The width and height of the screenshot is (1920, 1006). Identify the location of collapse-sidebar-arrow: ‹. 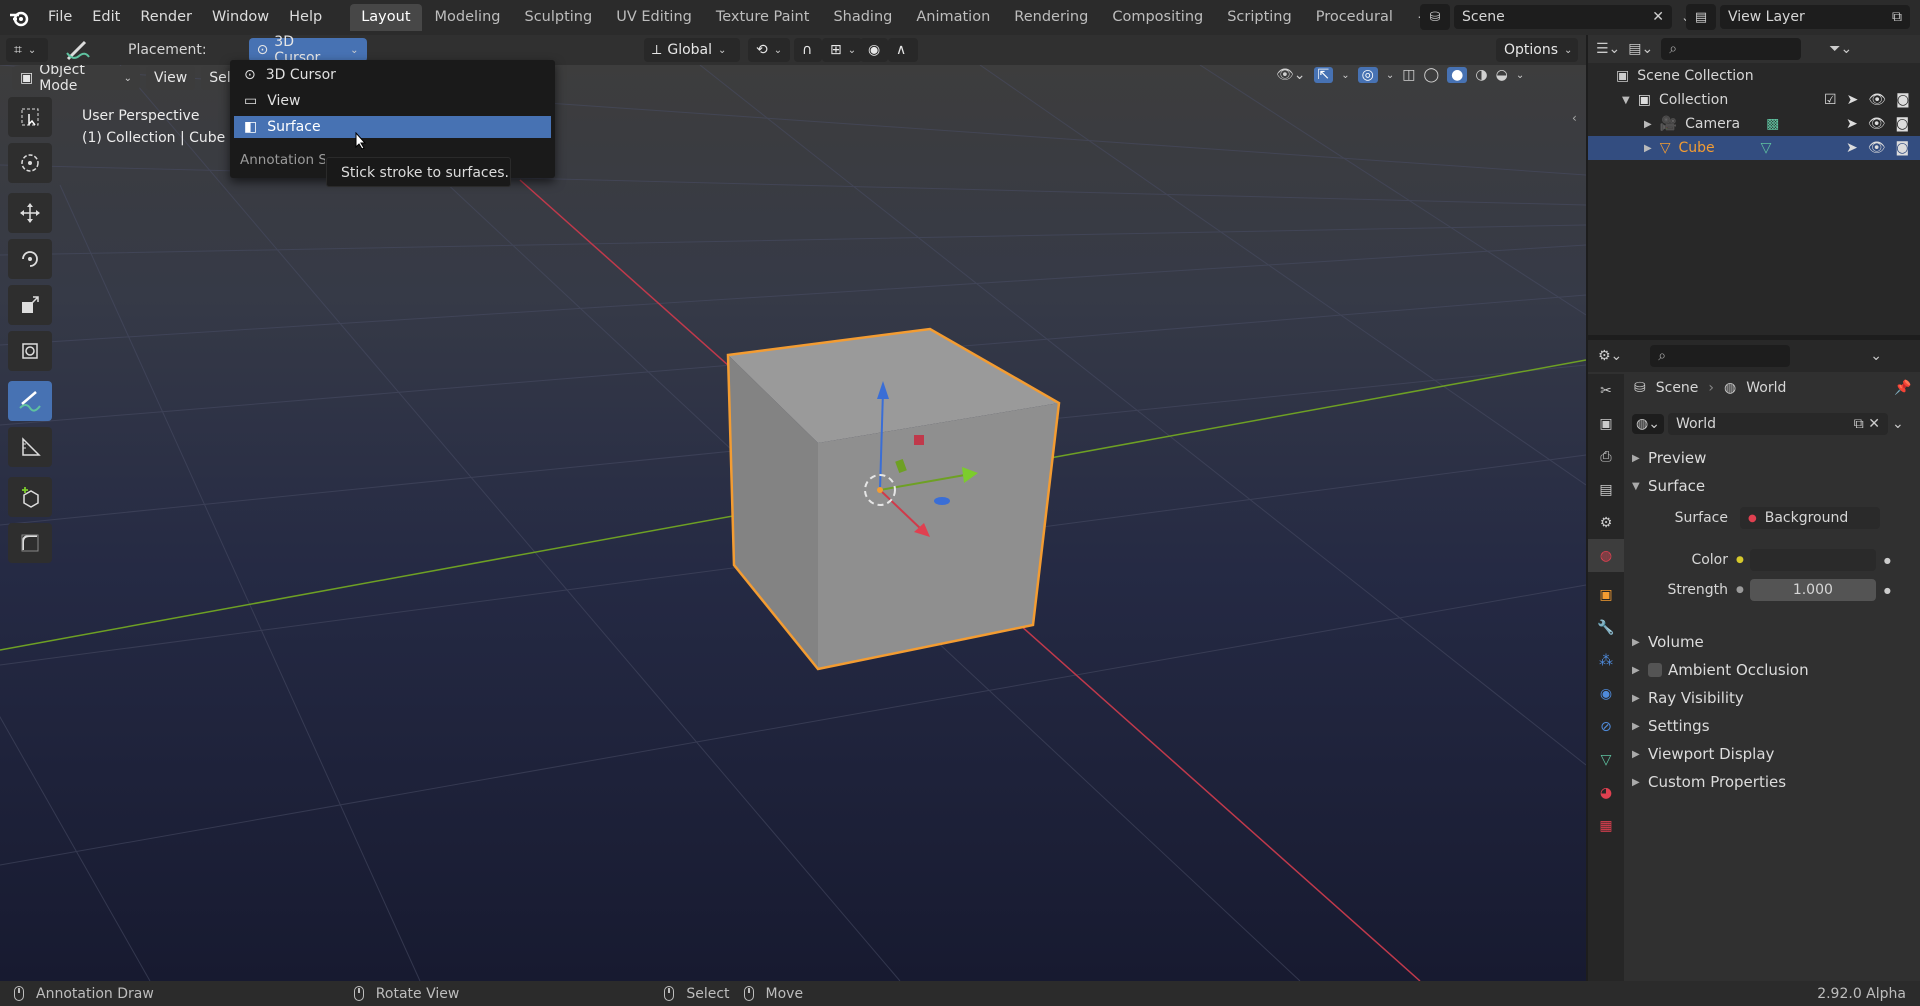
(1574, 118).